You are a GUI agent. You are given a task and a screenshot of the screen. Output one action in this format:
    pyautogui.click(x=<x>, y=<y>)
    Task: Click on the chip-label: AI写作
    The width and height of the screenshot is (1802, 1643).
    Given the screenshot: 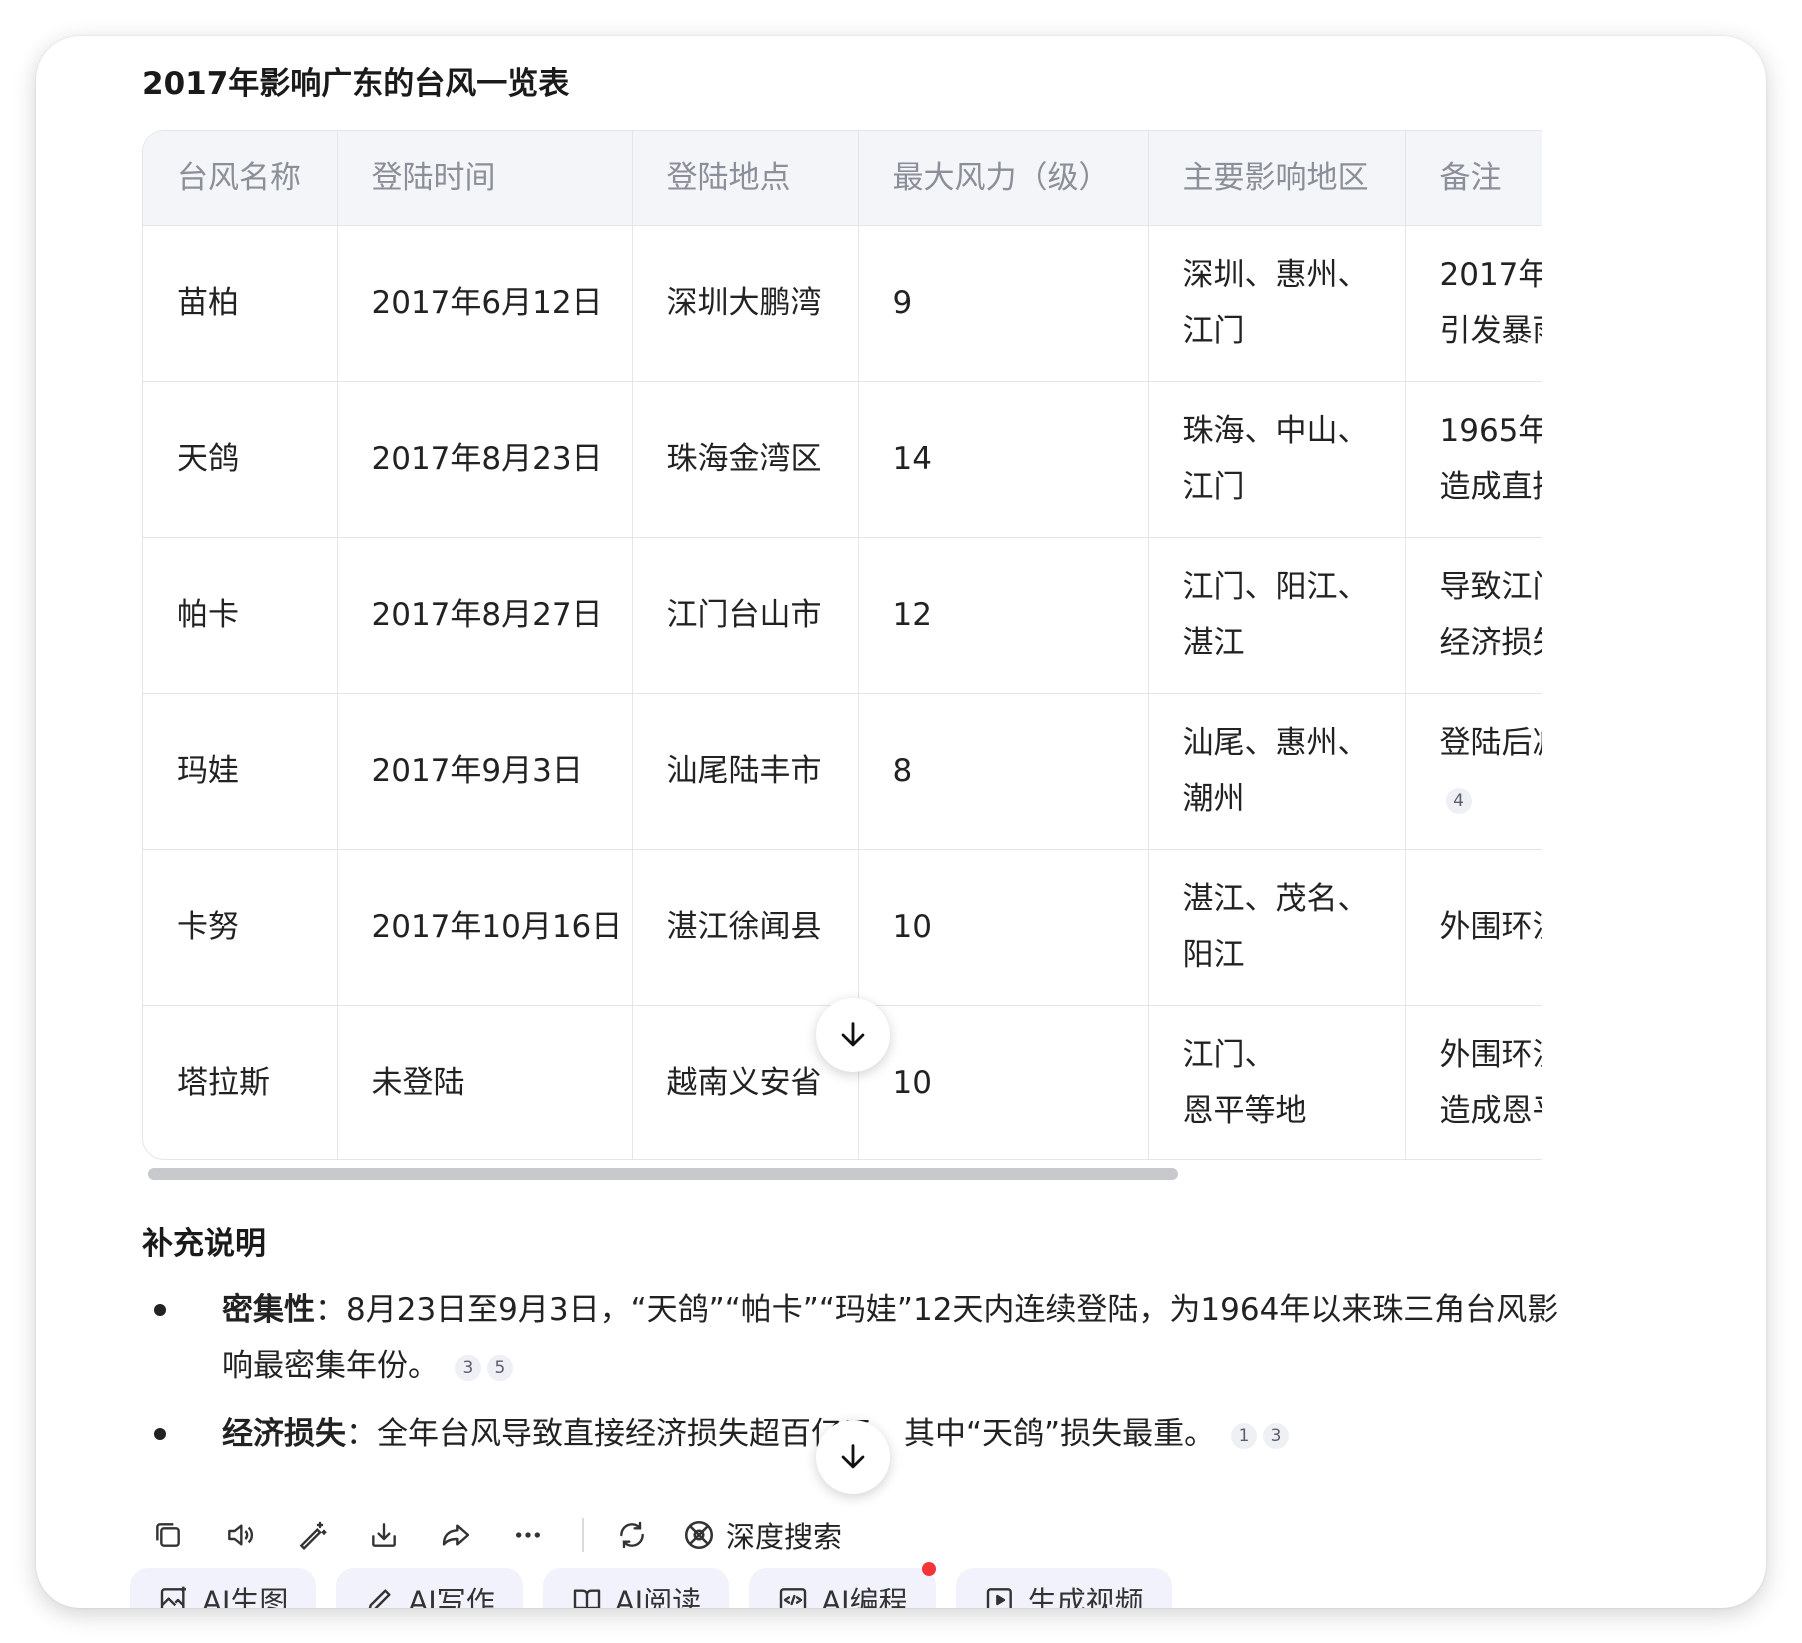 What is the action you would take?
    pyautogui.click(x=451, y=1596)
    